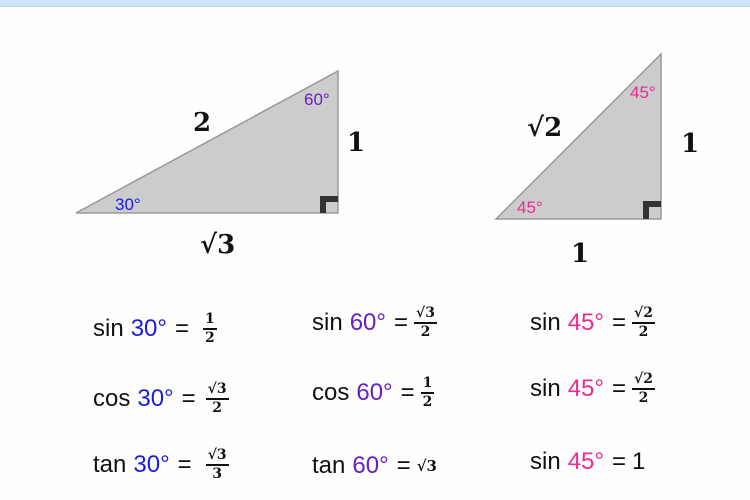 This screenshot has height=500, width=750. I want to click on result-value: 1, so click(639, 461).